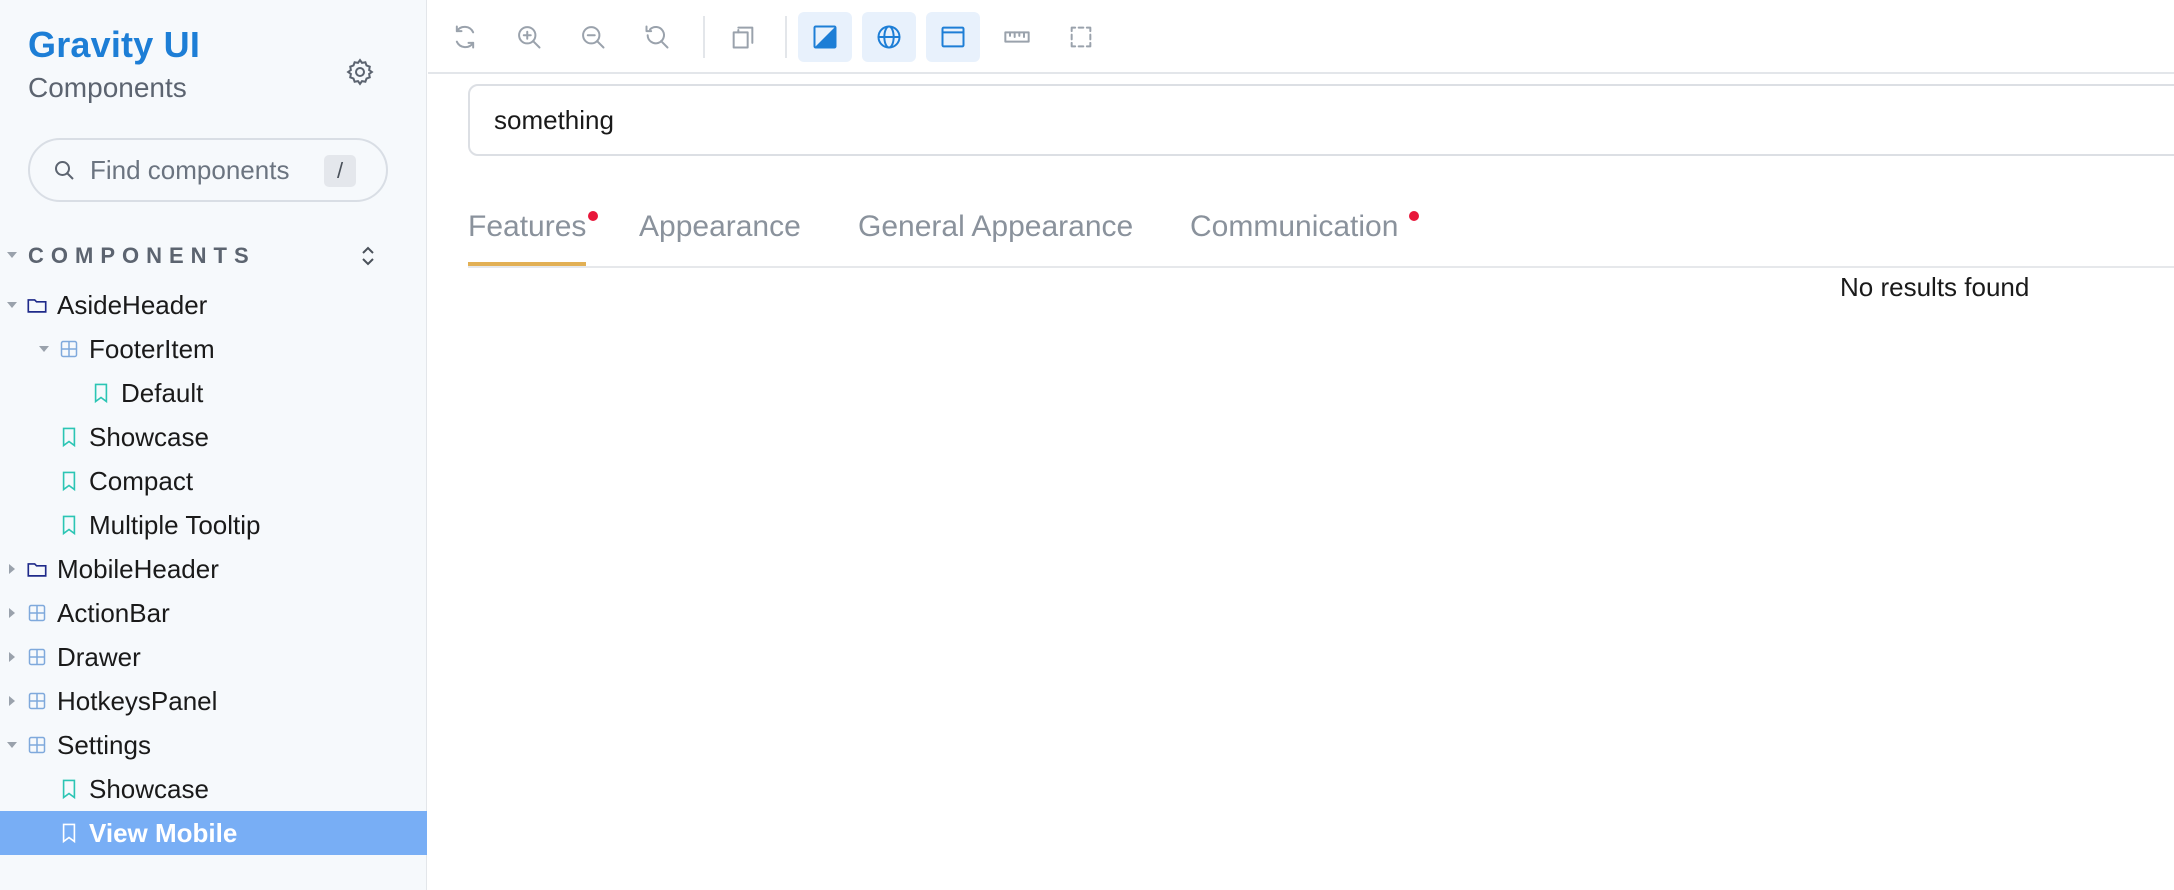 The image size is (2174, 890). I want to click on theme-icon, so click(825, 37).